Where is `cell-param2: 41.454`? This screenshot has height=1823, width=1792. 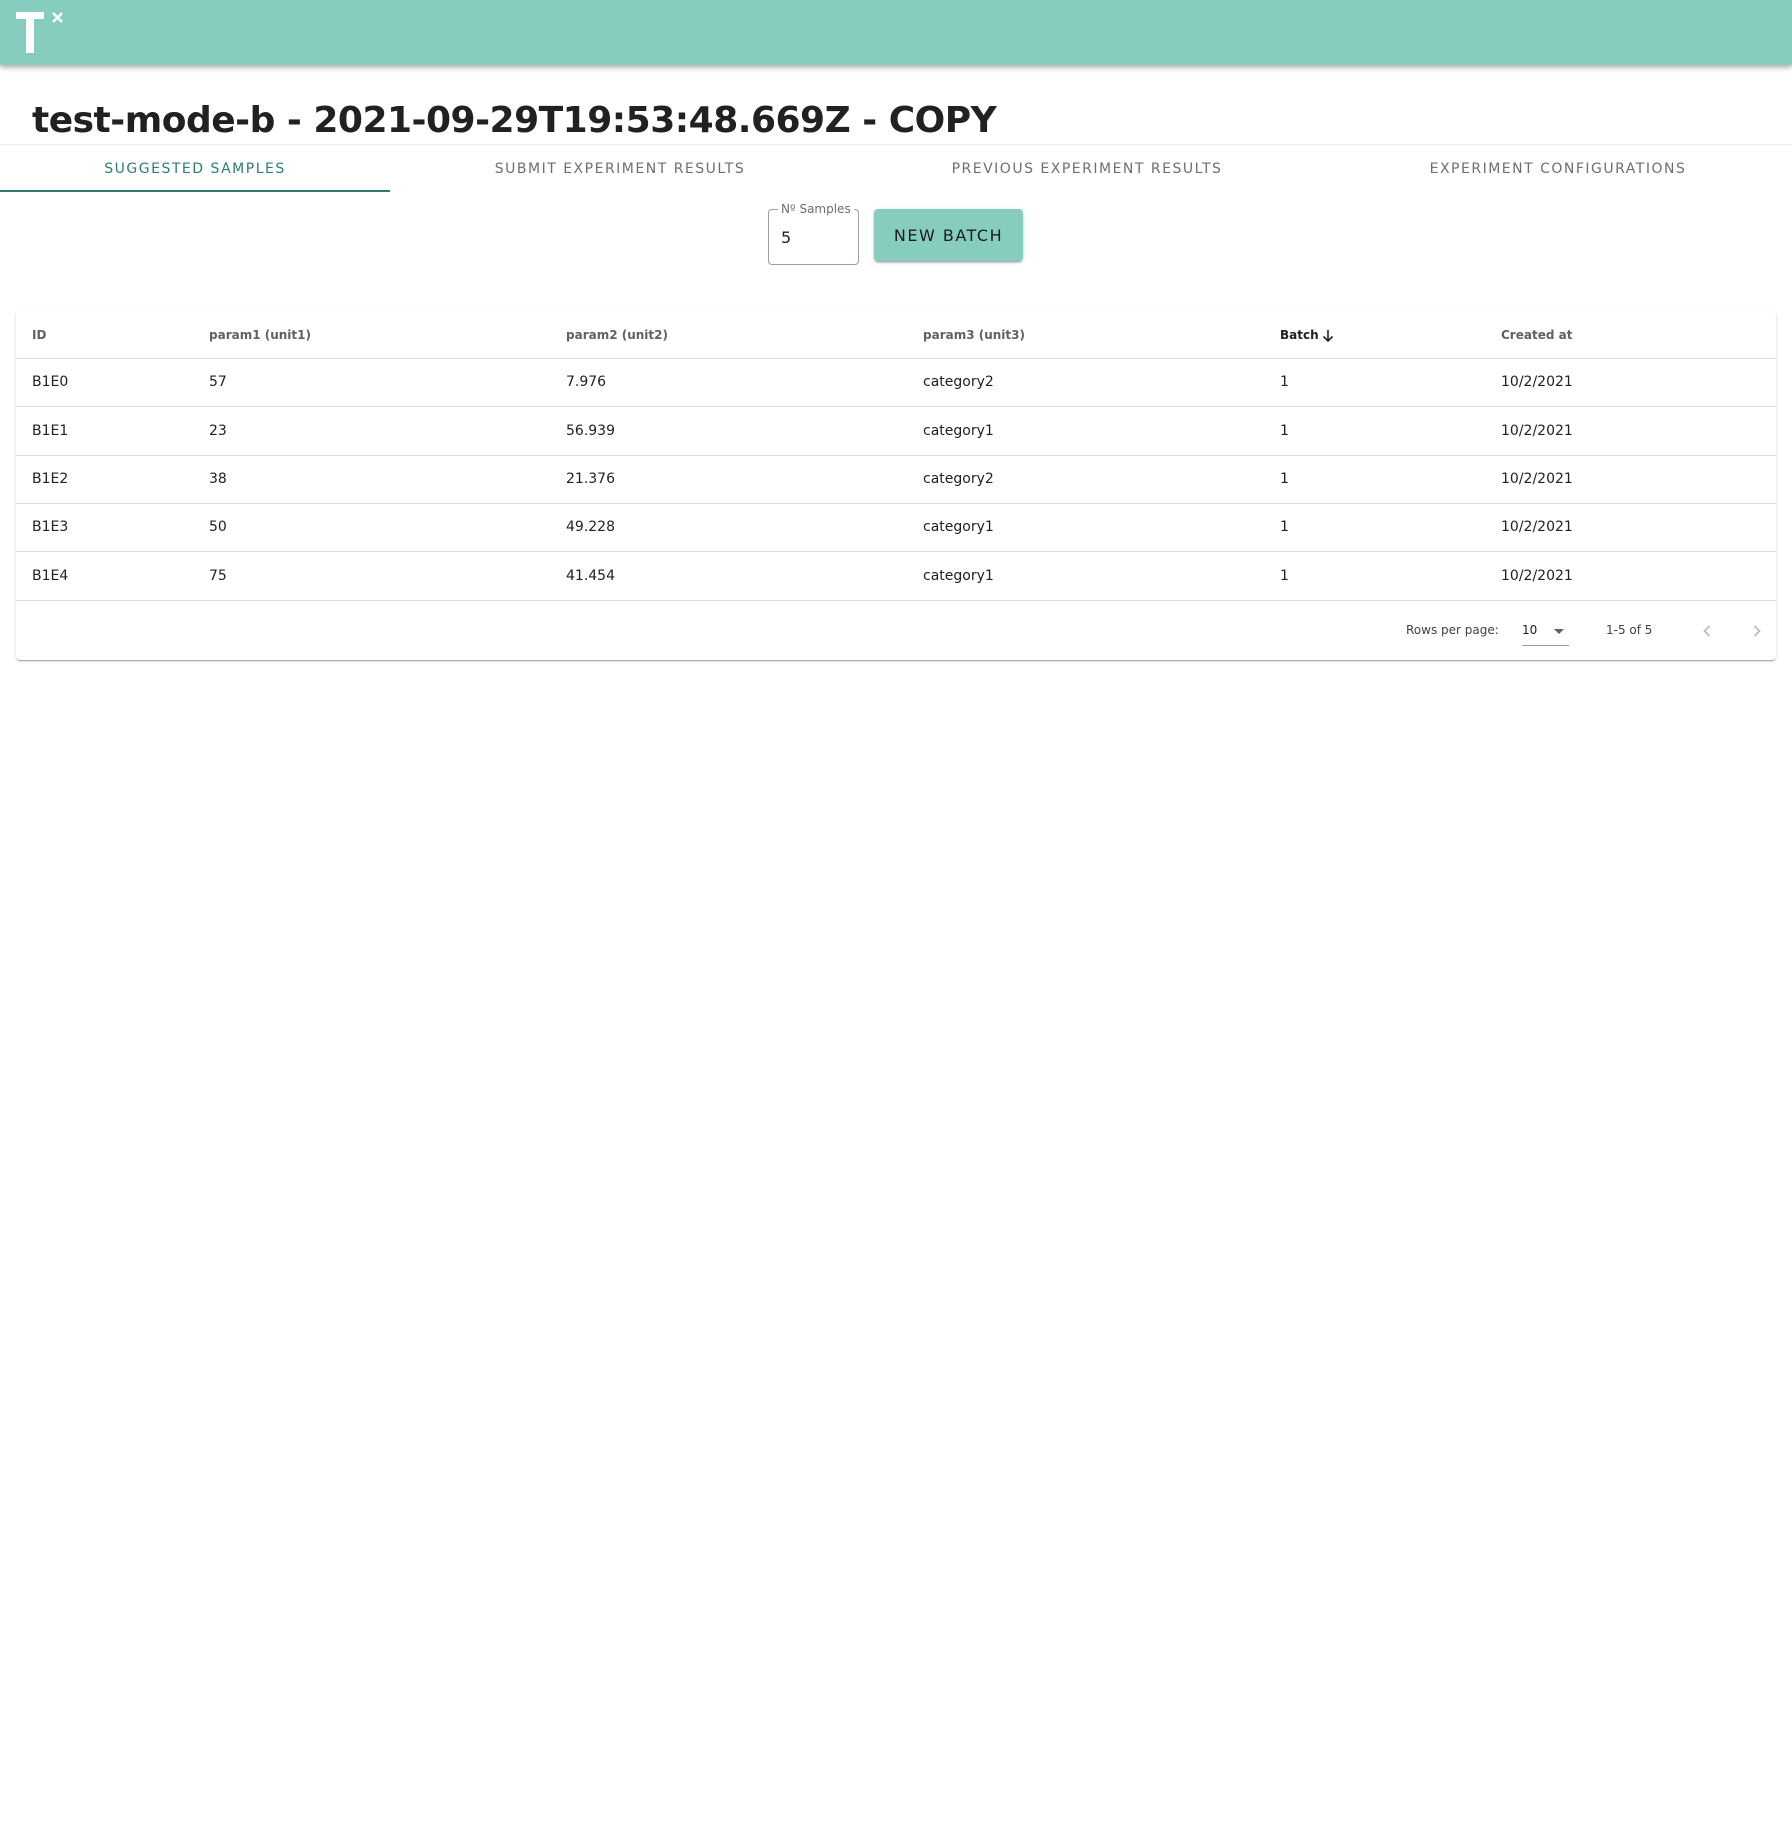 cell-param2: 41.454 is located at coordinates (590, 576).